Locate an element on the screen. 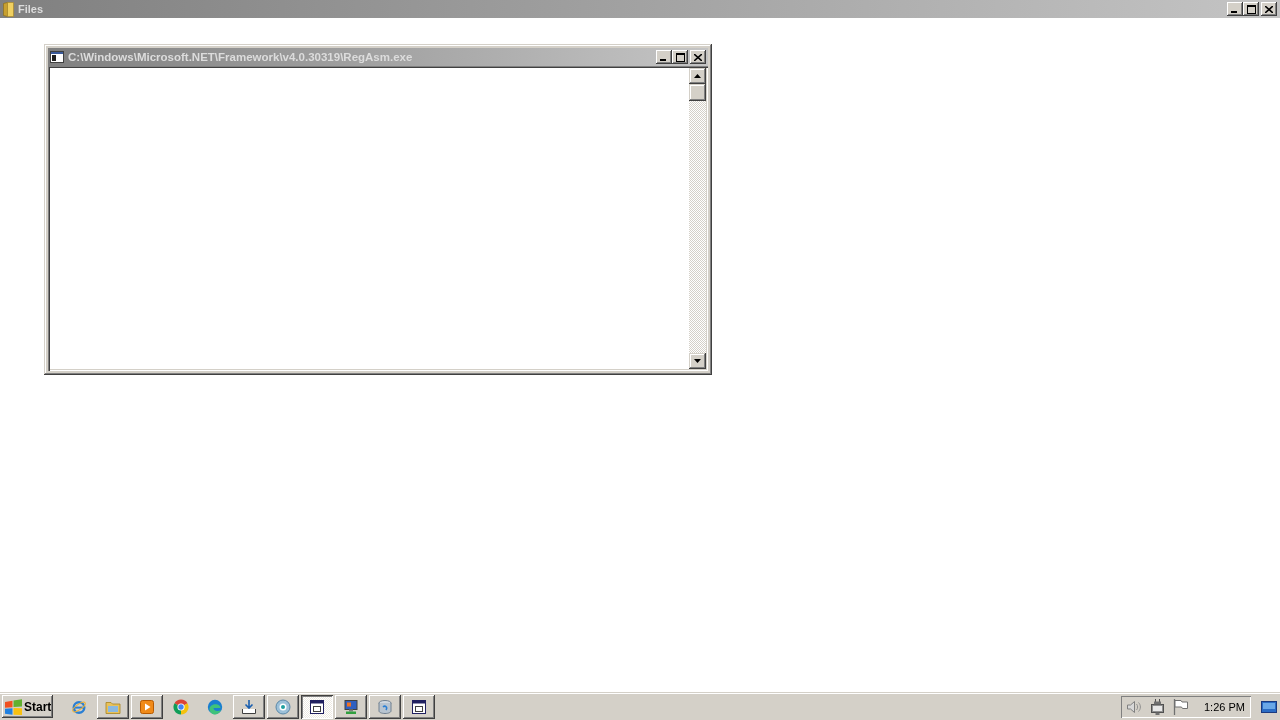  flag-logo-icon is located at coordinates (13, 706).